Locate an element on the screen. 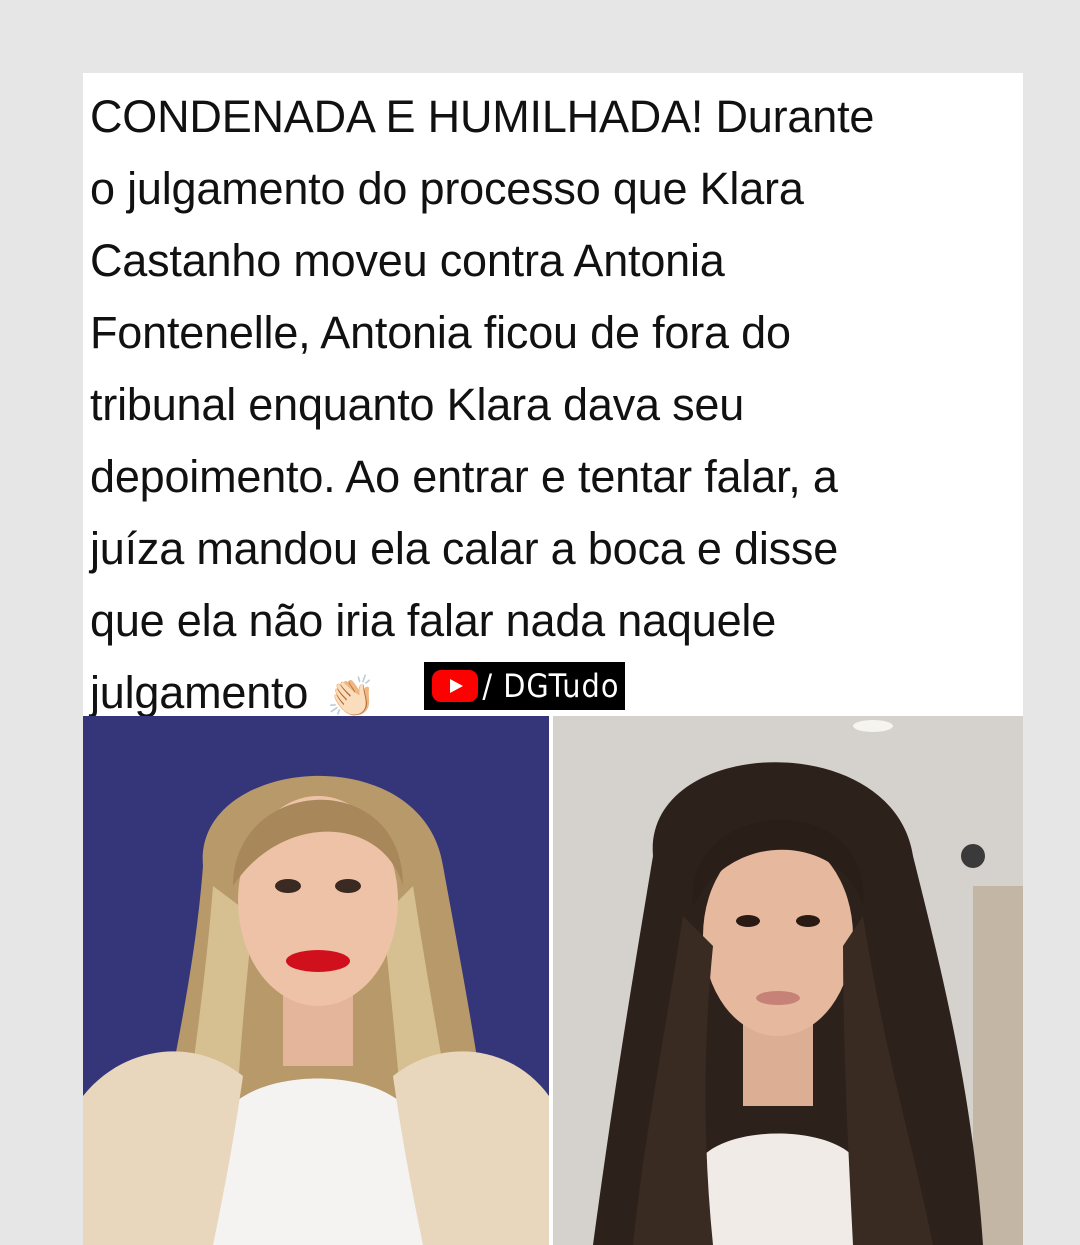 The width and height of the screenshot is (1080, 1245). post-text-line: tribunal enquanto Klara dava seu is located at coordinates (417, 404).